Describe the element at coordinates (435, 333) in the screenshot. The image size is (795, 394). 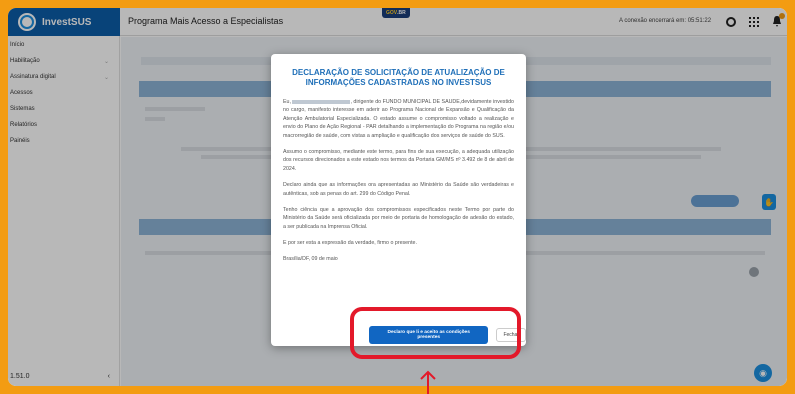
I see `highlight-annotation` at that location.